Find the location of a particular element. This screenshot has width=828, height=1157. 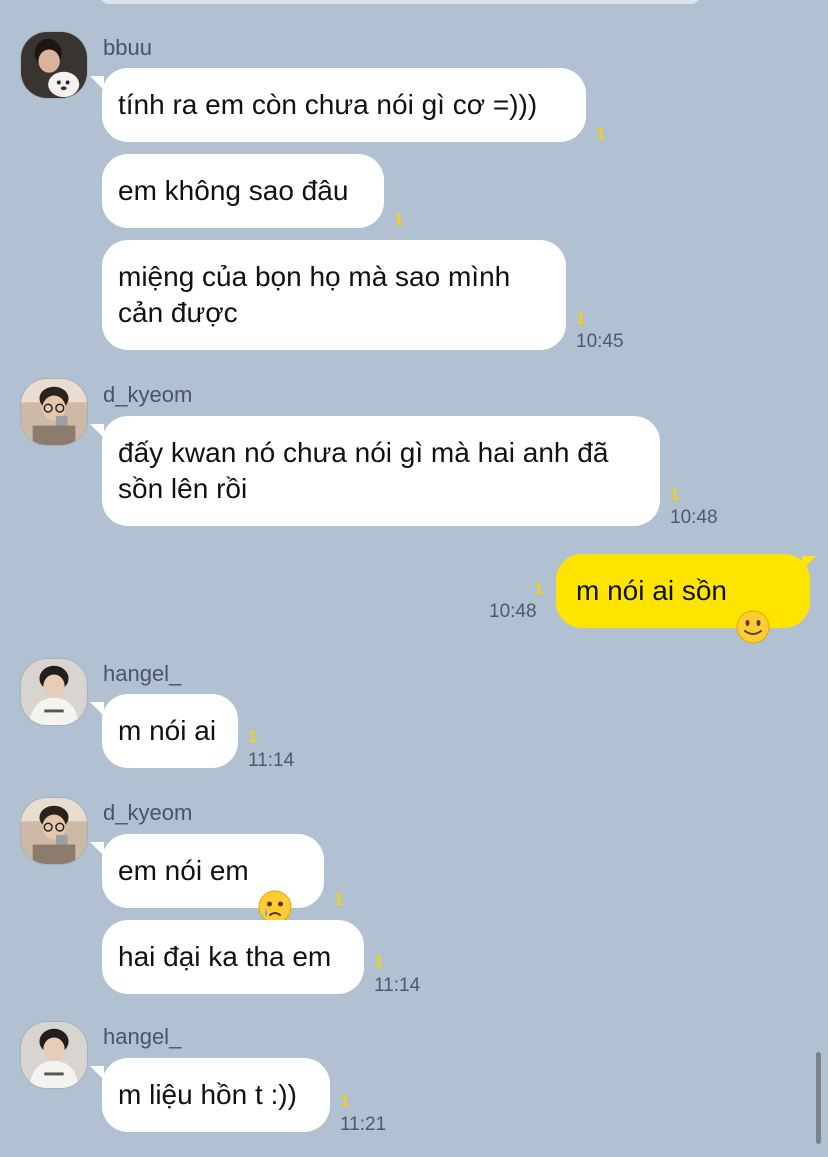

message-bubble: m nói ai is located at coordinates (170, 731).